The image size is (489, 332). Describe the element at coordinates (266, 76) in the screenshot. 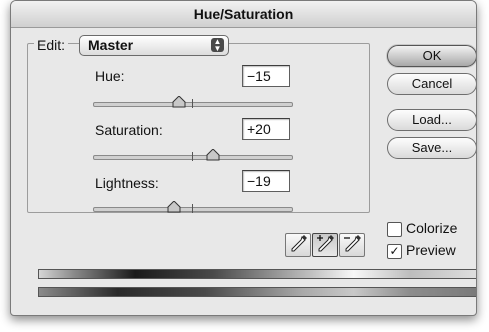

I see `hue-input: −15` at that location.